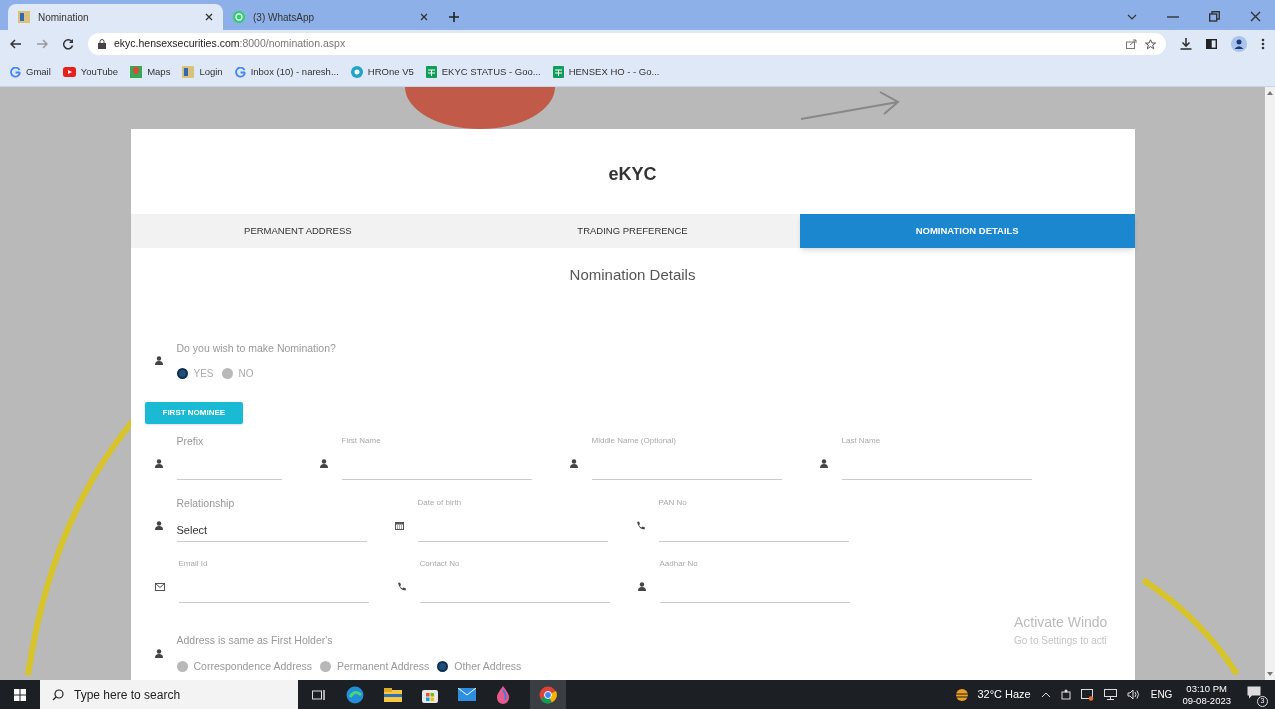  I want to click on new-tab-icon, so click(454, 17).